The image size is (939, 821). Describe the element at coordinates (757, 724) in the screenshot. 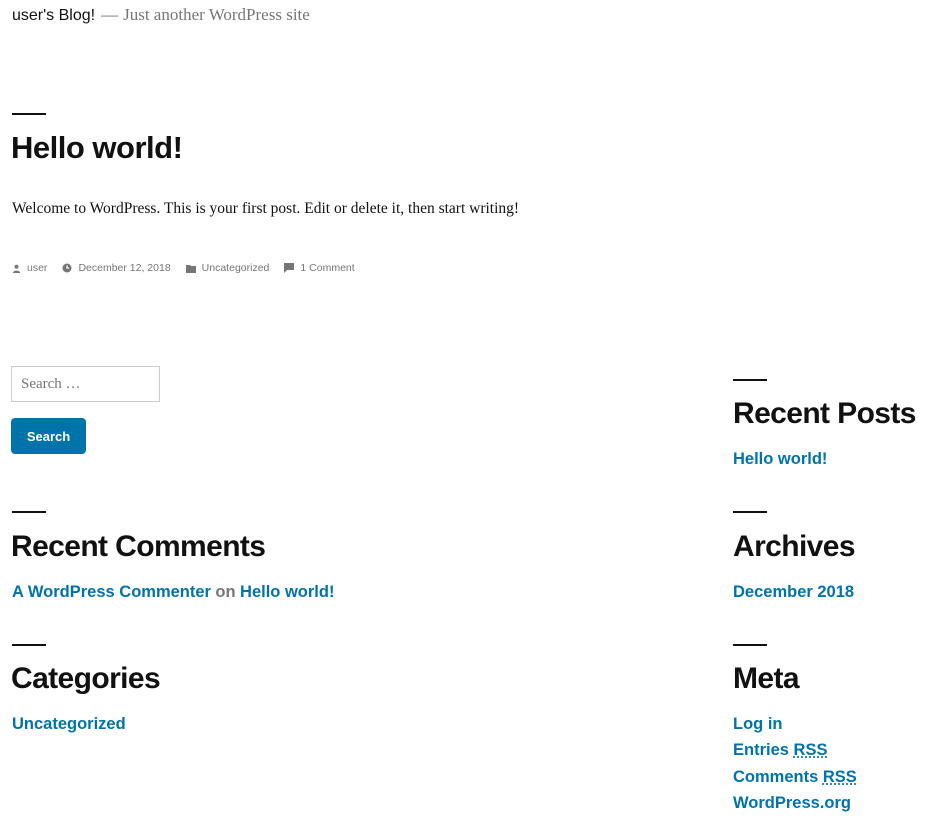

I see `meta-log-in-link: Log in` at that location.